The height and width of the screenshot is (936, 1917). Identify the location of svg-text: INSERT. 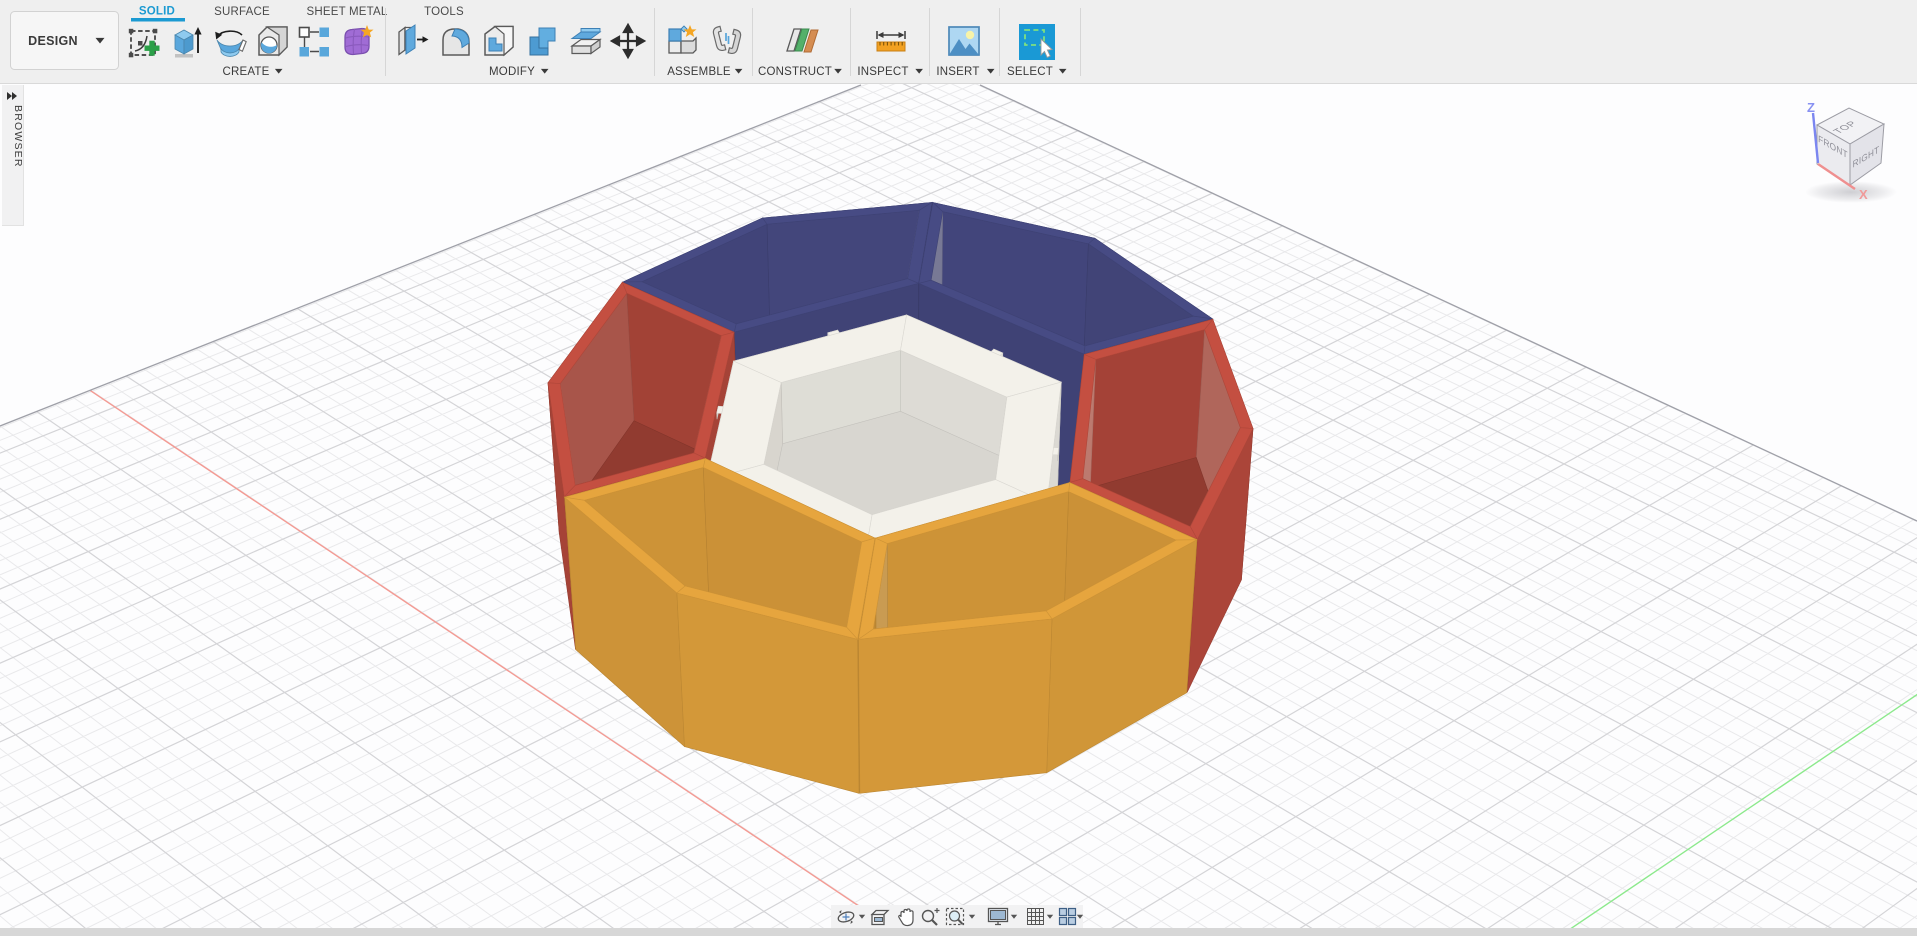
(957, 72).